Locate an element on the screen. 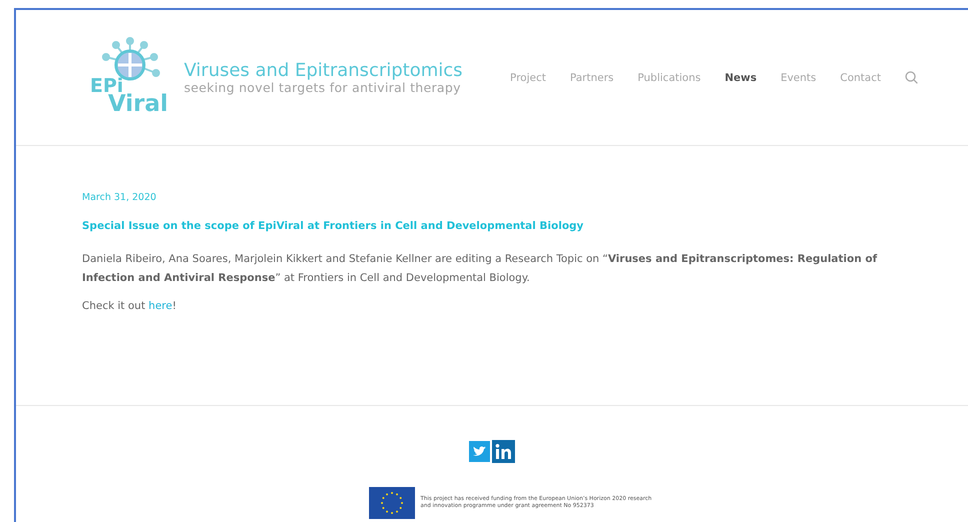  here-link: here is located at coordinates (160, 306).